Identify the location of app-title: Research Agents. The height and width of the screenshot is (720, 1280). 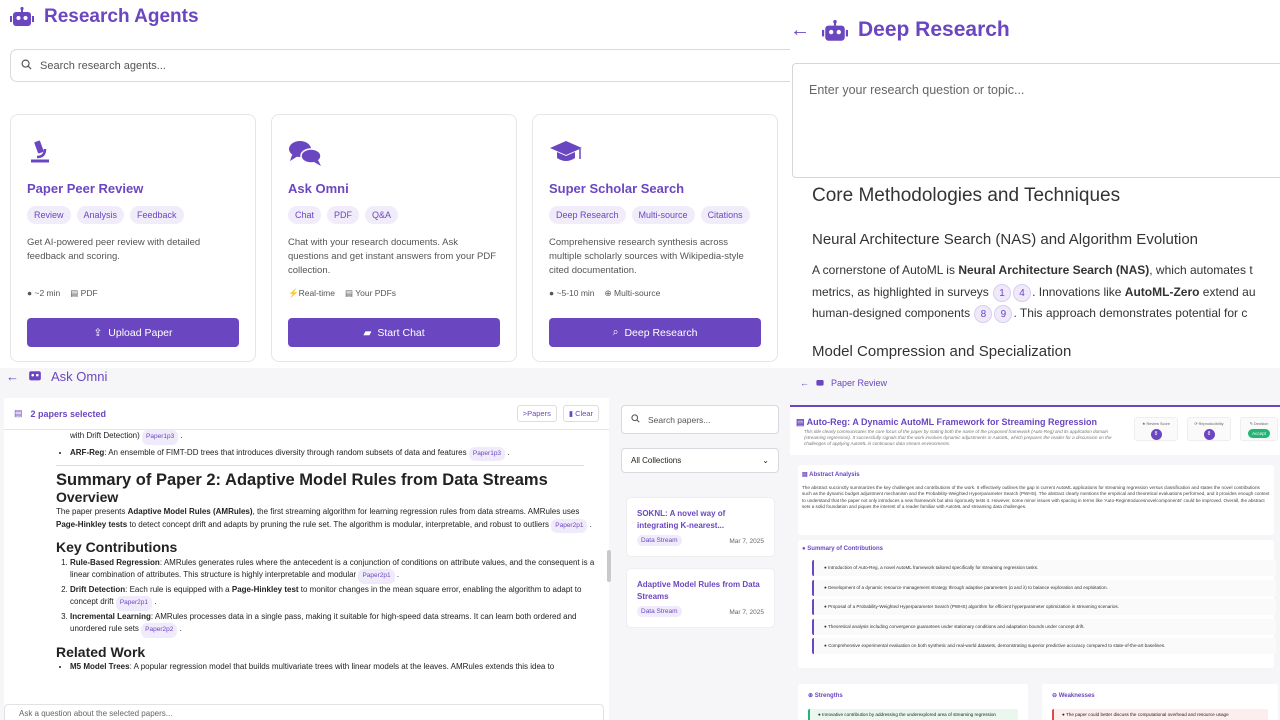
(121, 16).